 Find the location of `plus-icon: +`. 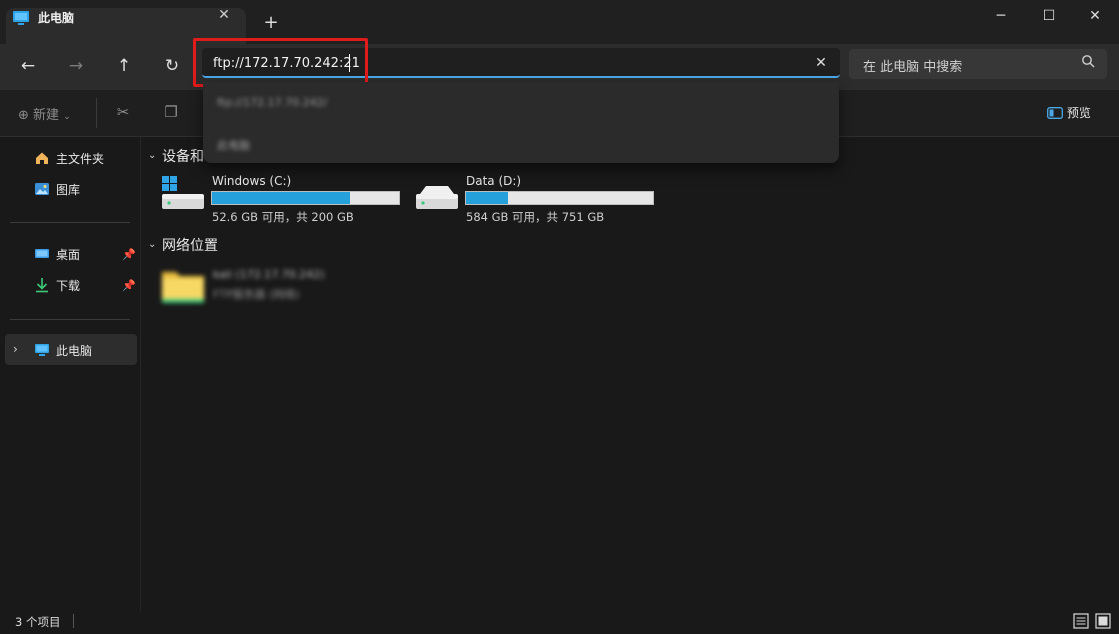

plus-icon: + is located at coordinates (271, 23).